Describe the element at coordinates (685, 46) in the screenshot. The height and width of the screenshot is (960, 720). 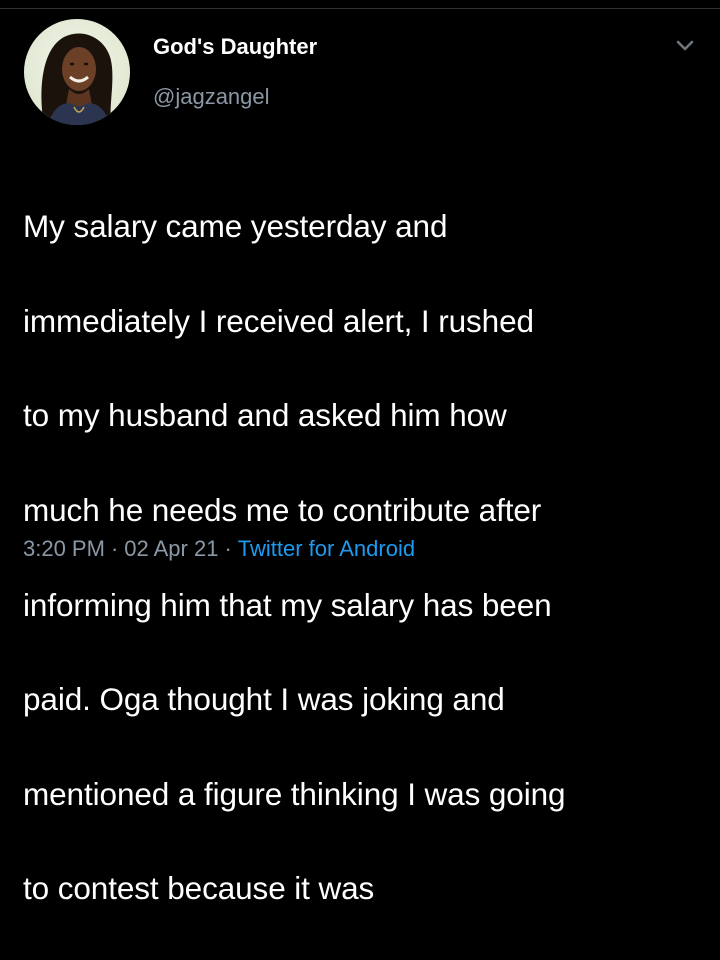
I see `chevron-down-icon` at that location.